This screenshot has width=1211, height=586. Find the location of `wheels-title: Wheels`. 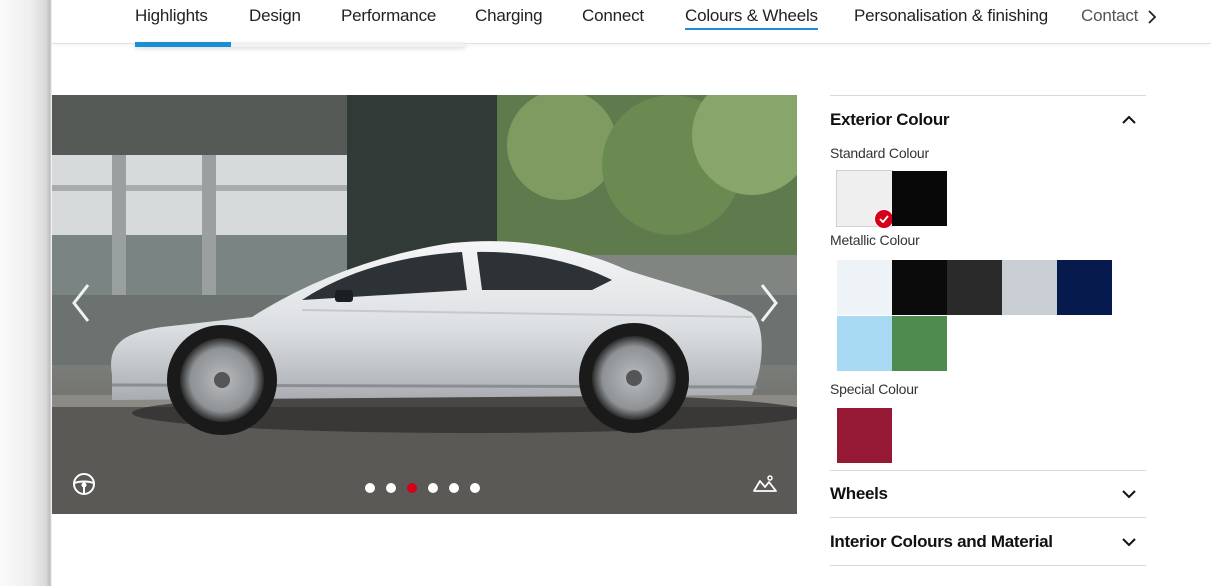

wheels-title: Wheels is located at coordinates (859, 493).